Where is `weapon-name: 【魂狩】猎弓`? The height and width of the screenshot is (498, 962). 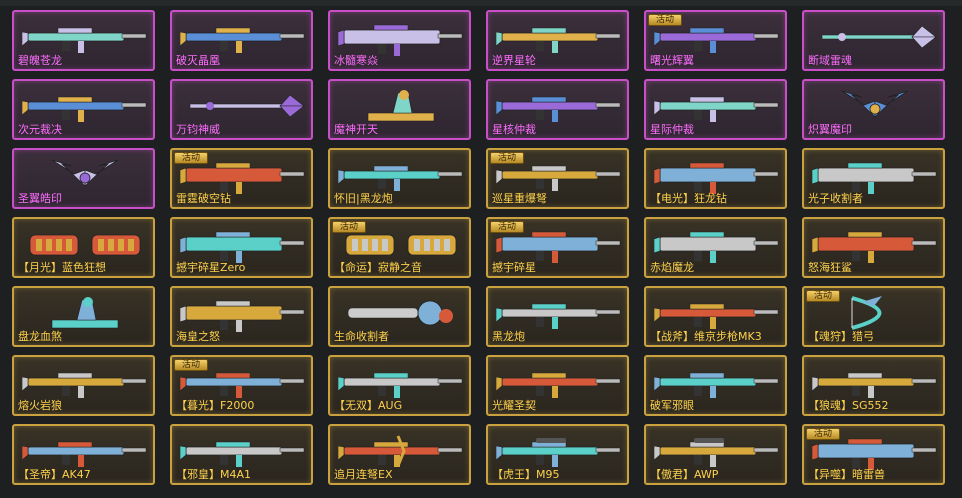 weapon-name: 【魂狩】猎弓 is located at coordinates (841, 336).